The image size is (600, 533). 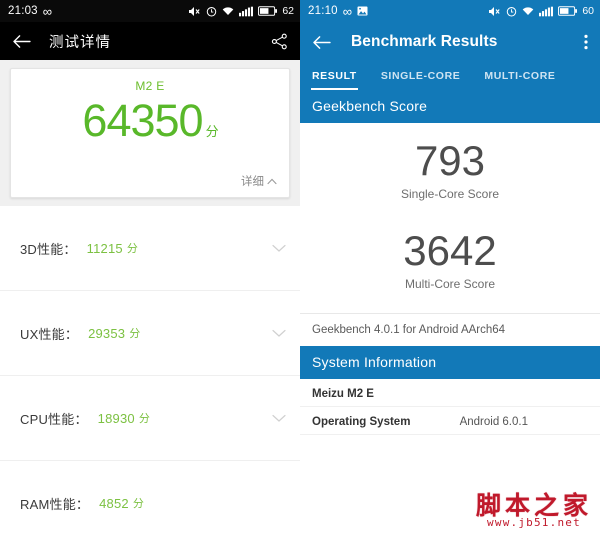 I want to click on metric-row-cpu: CPU性能： 18930 分, so click(x=150, y=418).